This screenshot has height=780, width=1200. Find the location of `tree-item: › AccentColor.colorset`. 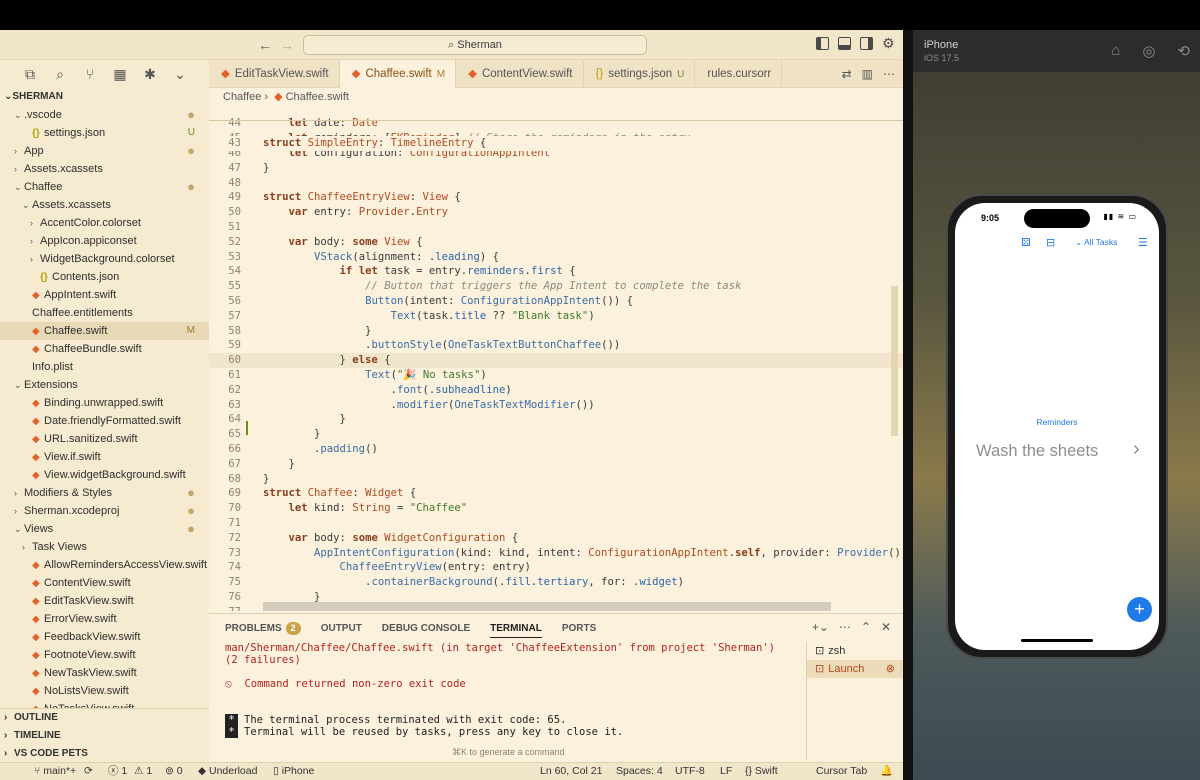

tree-item: › AccentColor.colorset is located at coordinates (104, 223).